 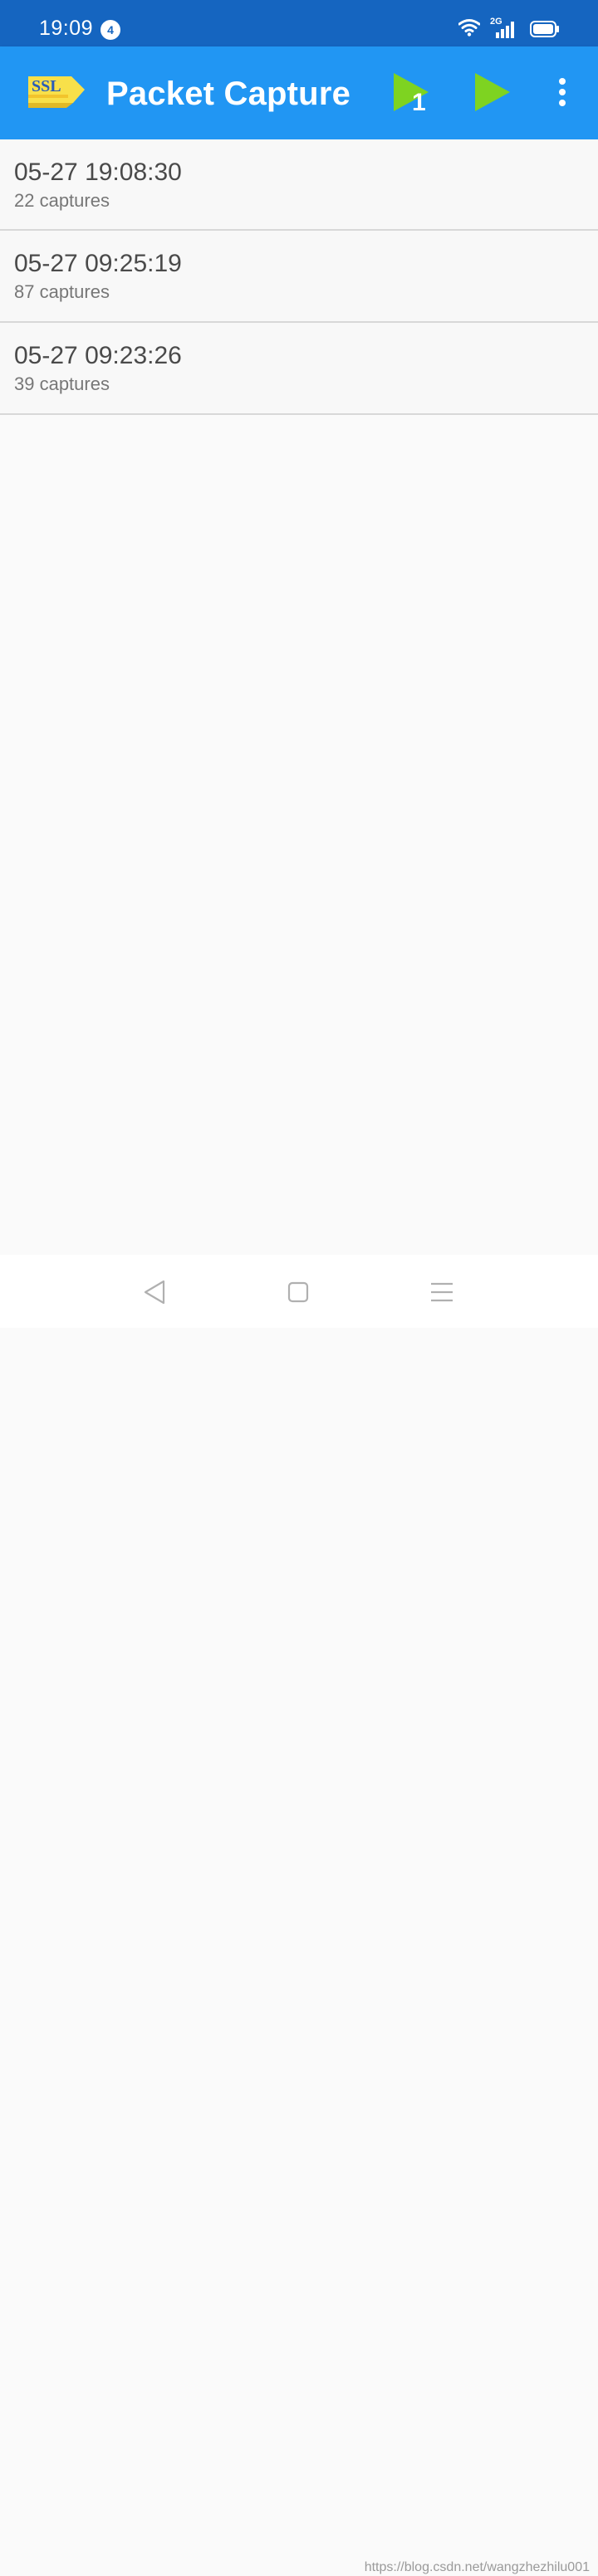 I want to click on session-count: 87 captures, so click(x=62, y=291).